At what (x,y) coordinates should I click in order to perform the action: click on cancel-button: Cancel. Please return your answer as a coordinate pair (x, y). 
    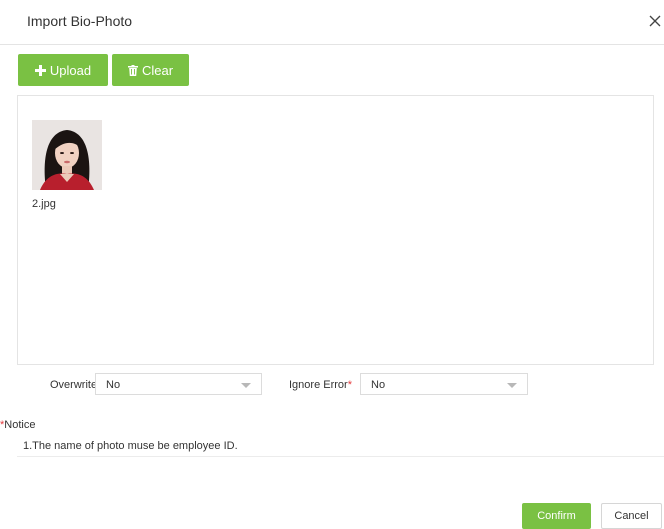
    Looking at the image, I should click on (631, 516).